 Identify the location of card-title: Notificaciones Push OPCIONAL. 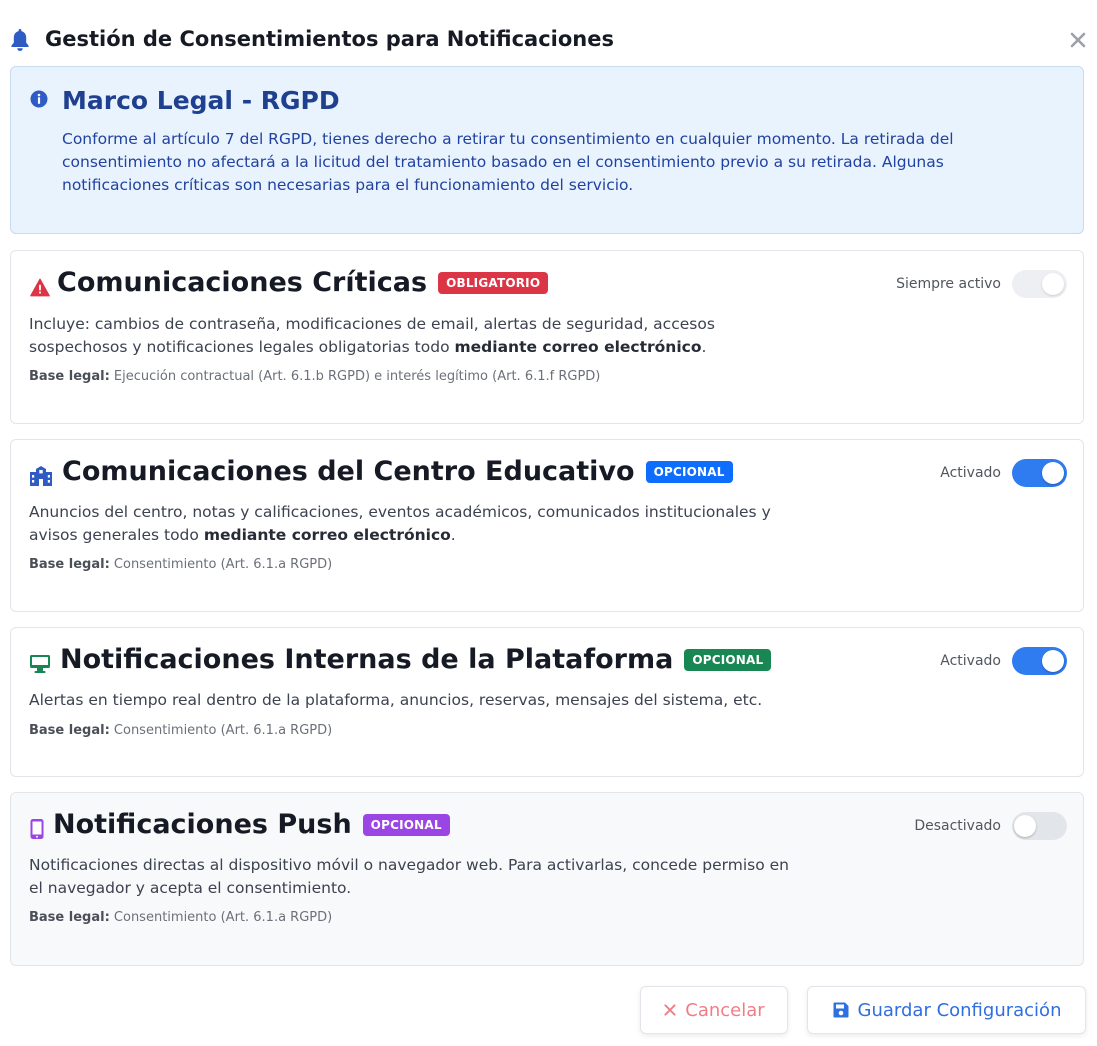
(251, 824).